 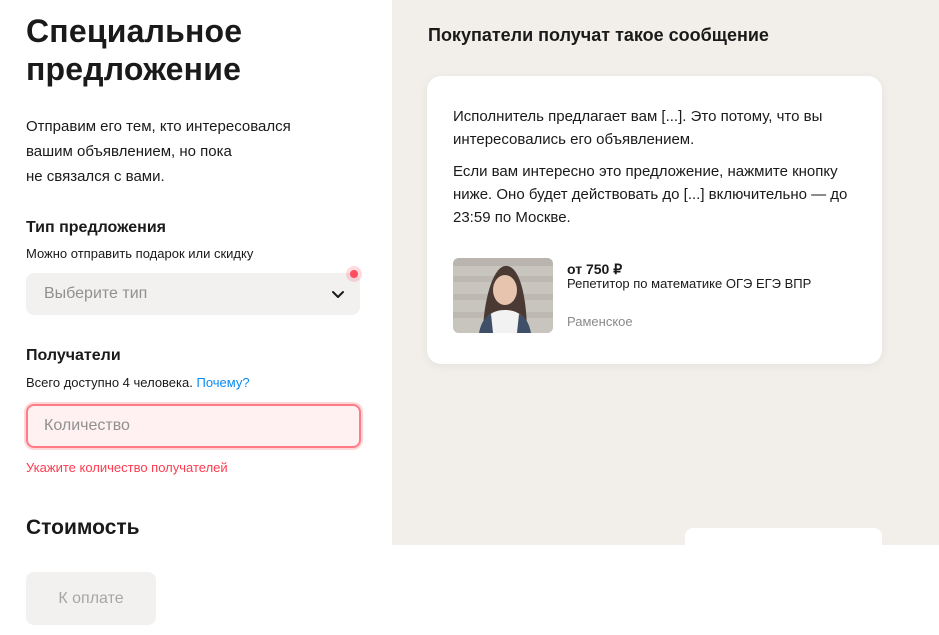 What do you see at coordinates (129, 151) in the screenshot?
I see `intro-line: вашим объявлением, но пока` at bounding box center [129, 151].